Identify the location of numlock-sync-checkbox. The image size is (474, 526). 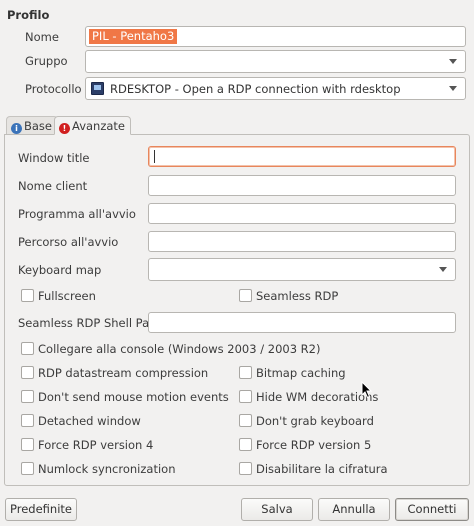
(27, 468).